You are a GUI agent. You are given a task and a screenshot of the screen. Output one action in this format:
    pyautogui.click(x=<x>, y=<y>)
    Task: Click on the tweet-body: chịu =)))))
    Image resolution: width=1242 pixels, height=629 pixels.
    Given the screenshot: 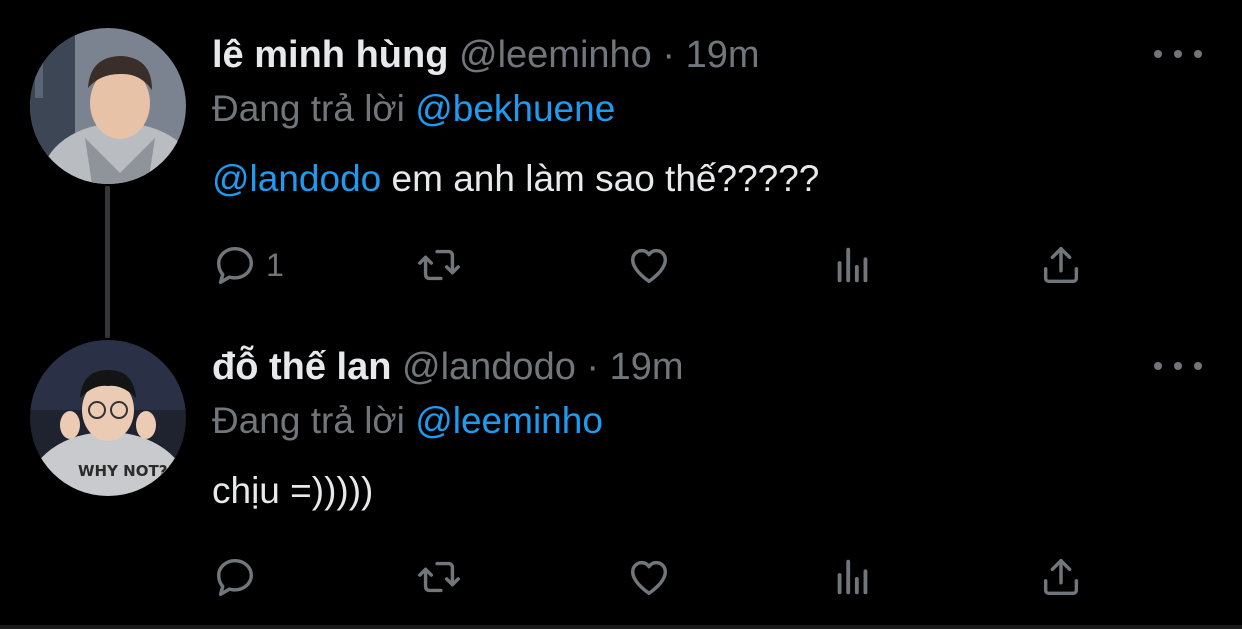 What is the action you would take?
    pyautogui.click(x=293, y=490)
    